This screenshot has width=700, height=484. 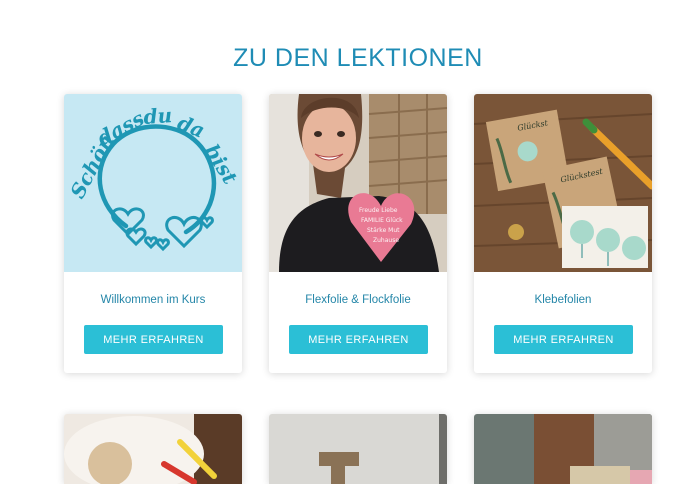 What do you see at coordinates (386, 240) in the screenshot?
I see `svg-text: Zuhause` at bounding box center [386, 240].